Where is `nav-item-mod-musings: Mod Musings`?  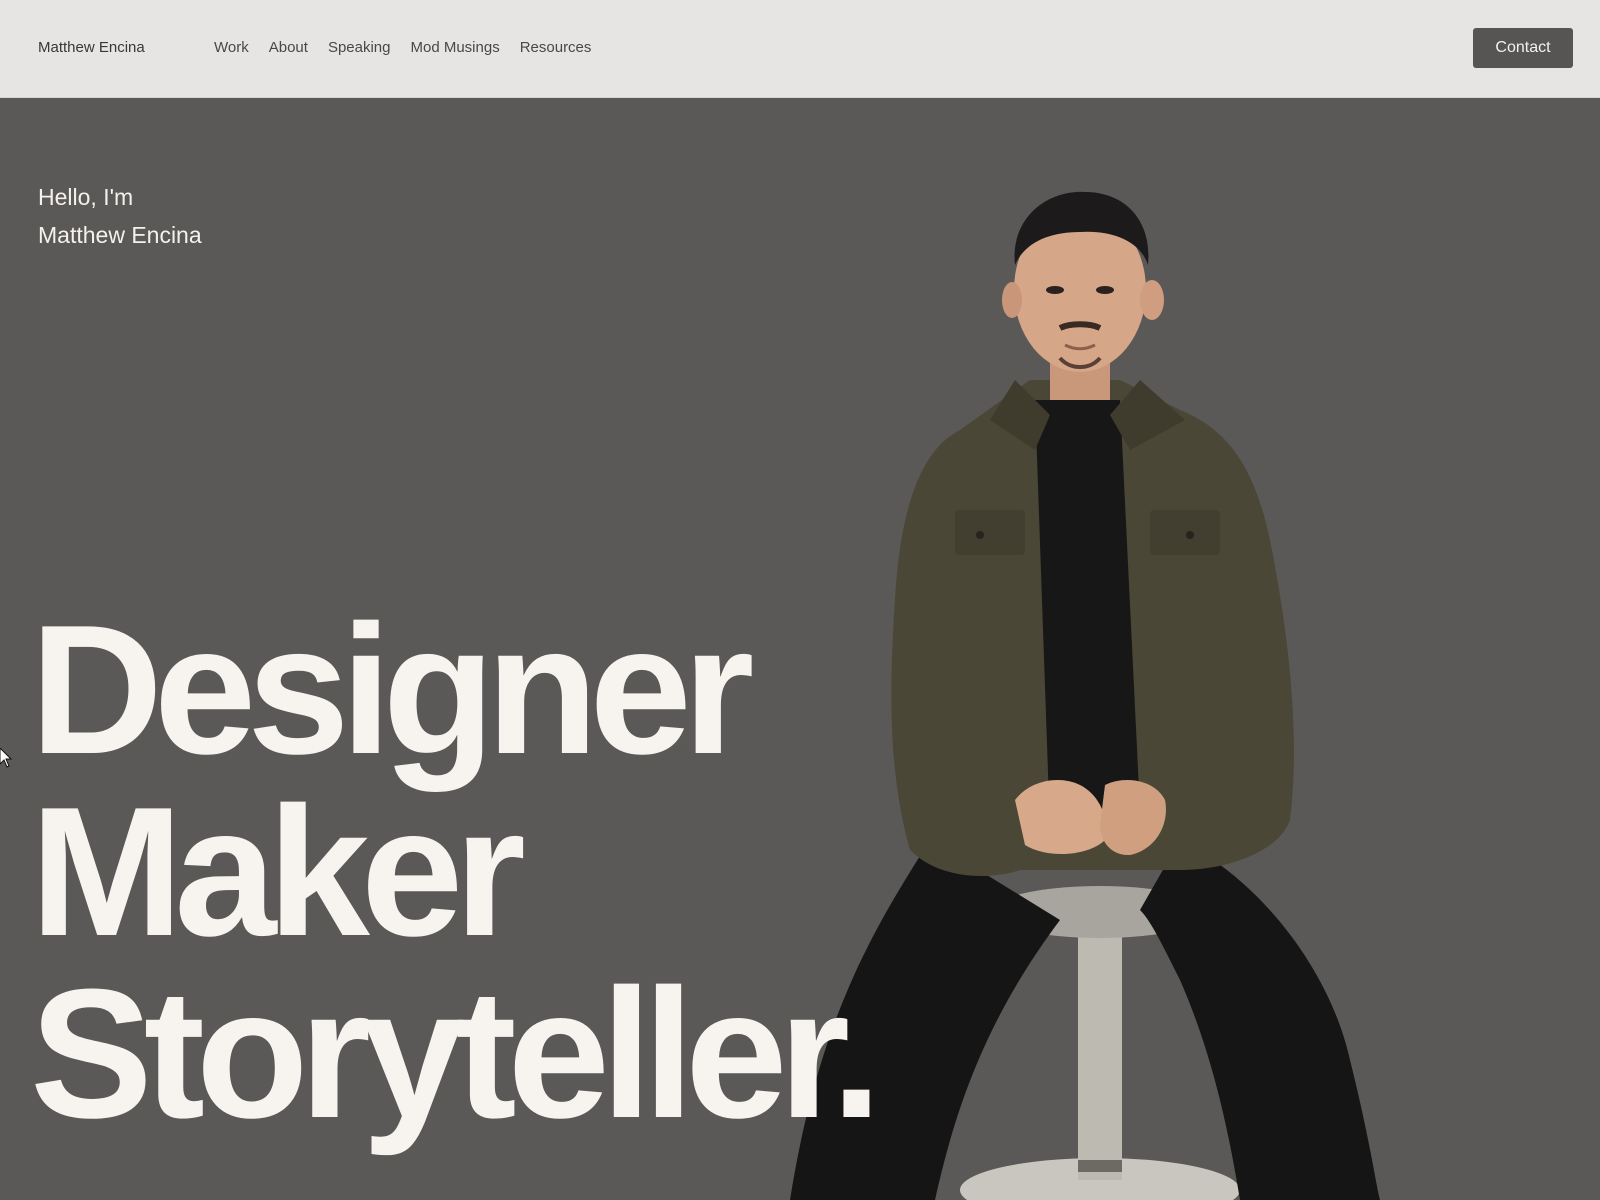 nav-item-mod-musings: Mod Musings is located at coordinates (455, 48).